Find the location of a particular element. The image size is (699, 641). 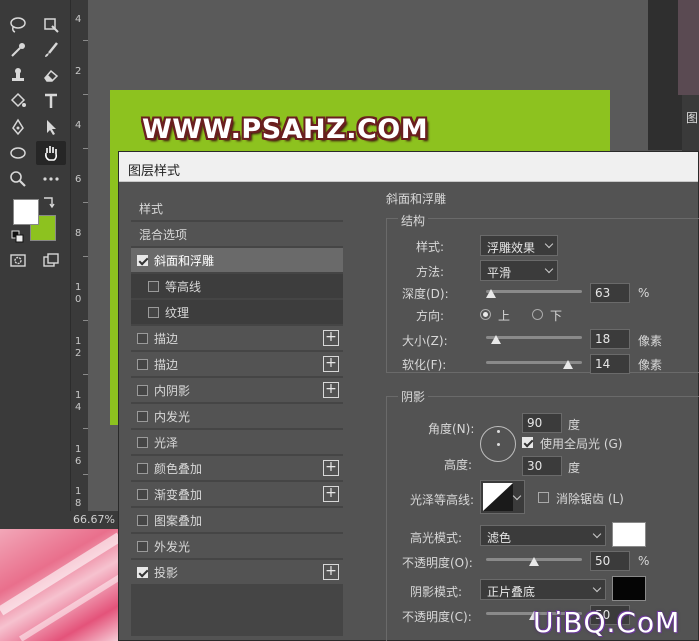

altitude-input: 30 is located at coordinates (542, 466).